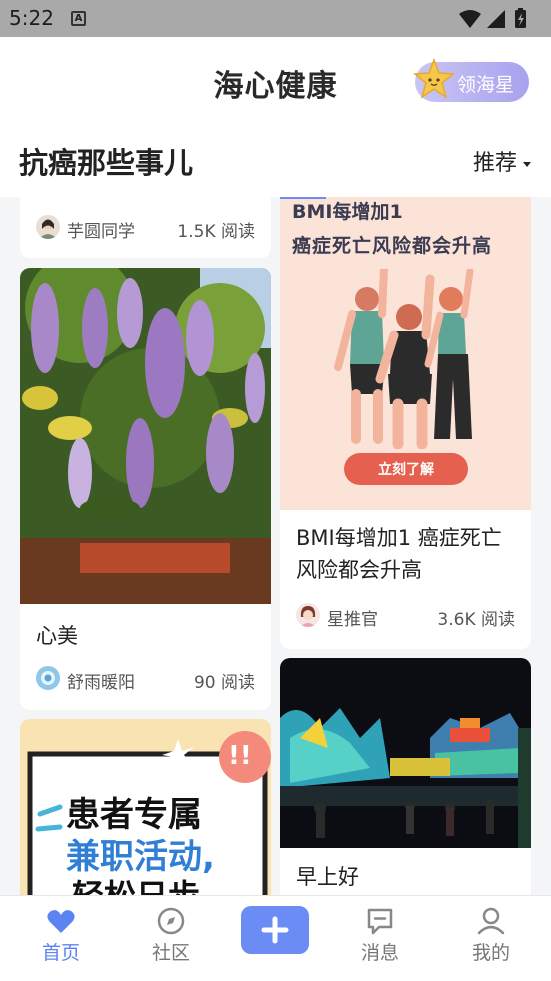 This screenshot has height=981, width=551. I want to click on card-meta: 星推官 3.6K 阅读, so click(405, 616).